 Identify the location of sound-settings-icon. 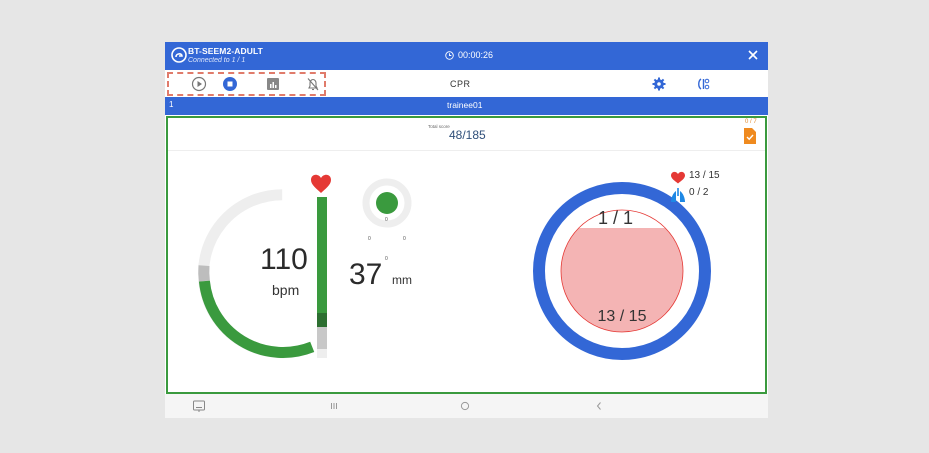
(703, 84).